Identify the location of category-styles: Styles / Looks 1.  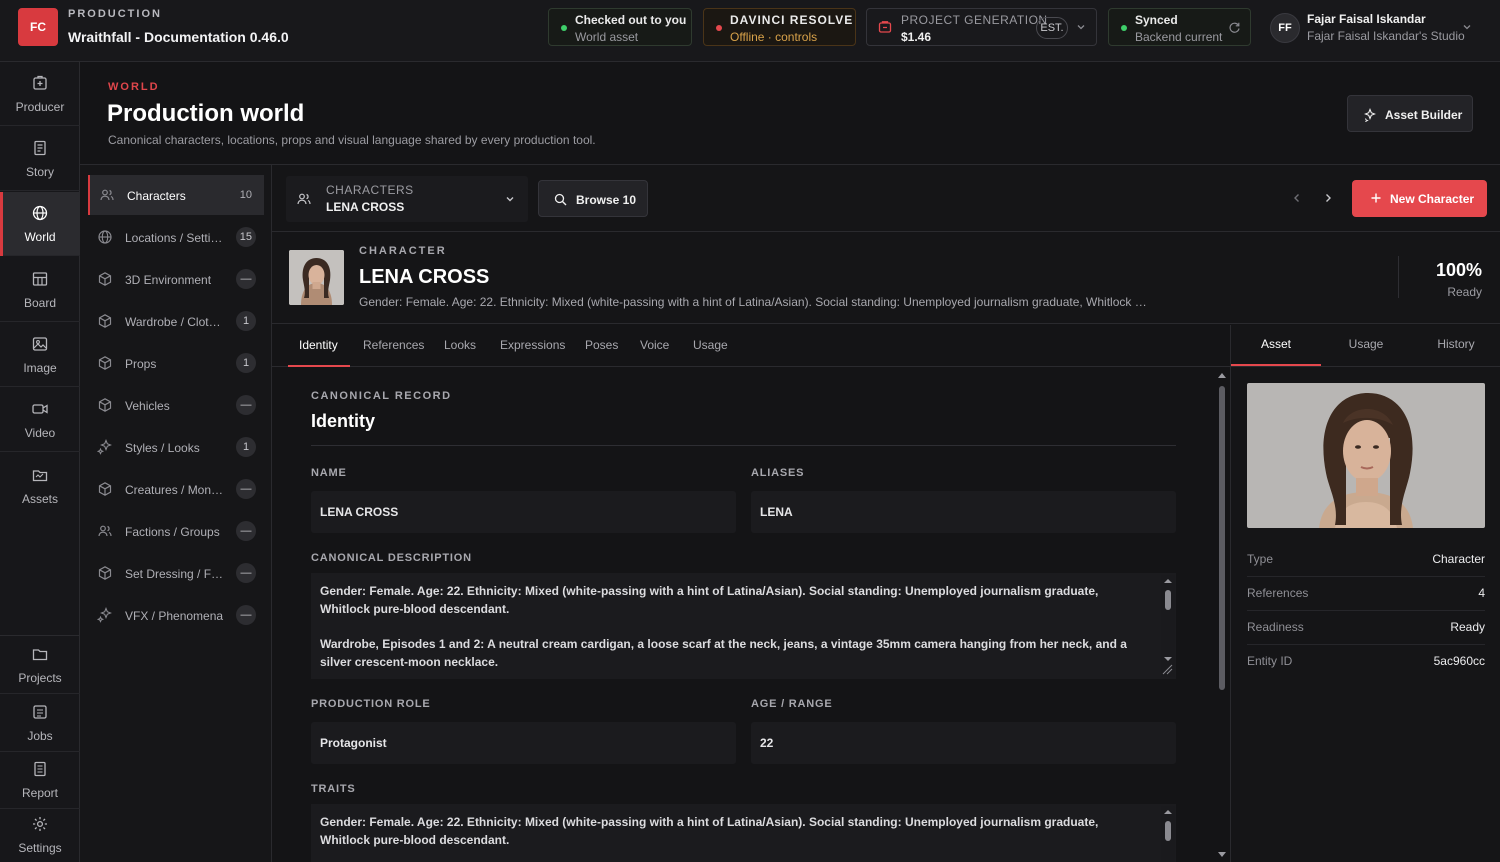
(176, 447).